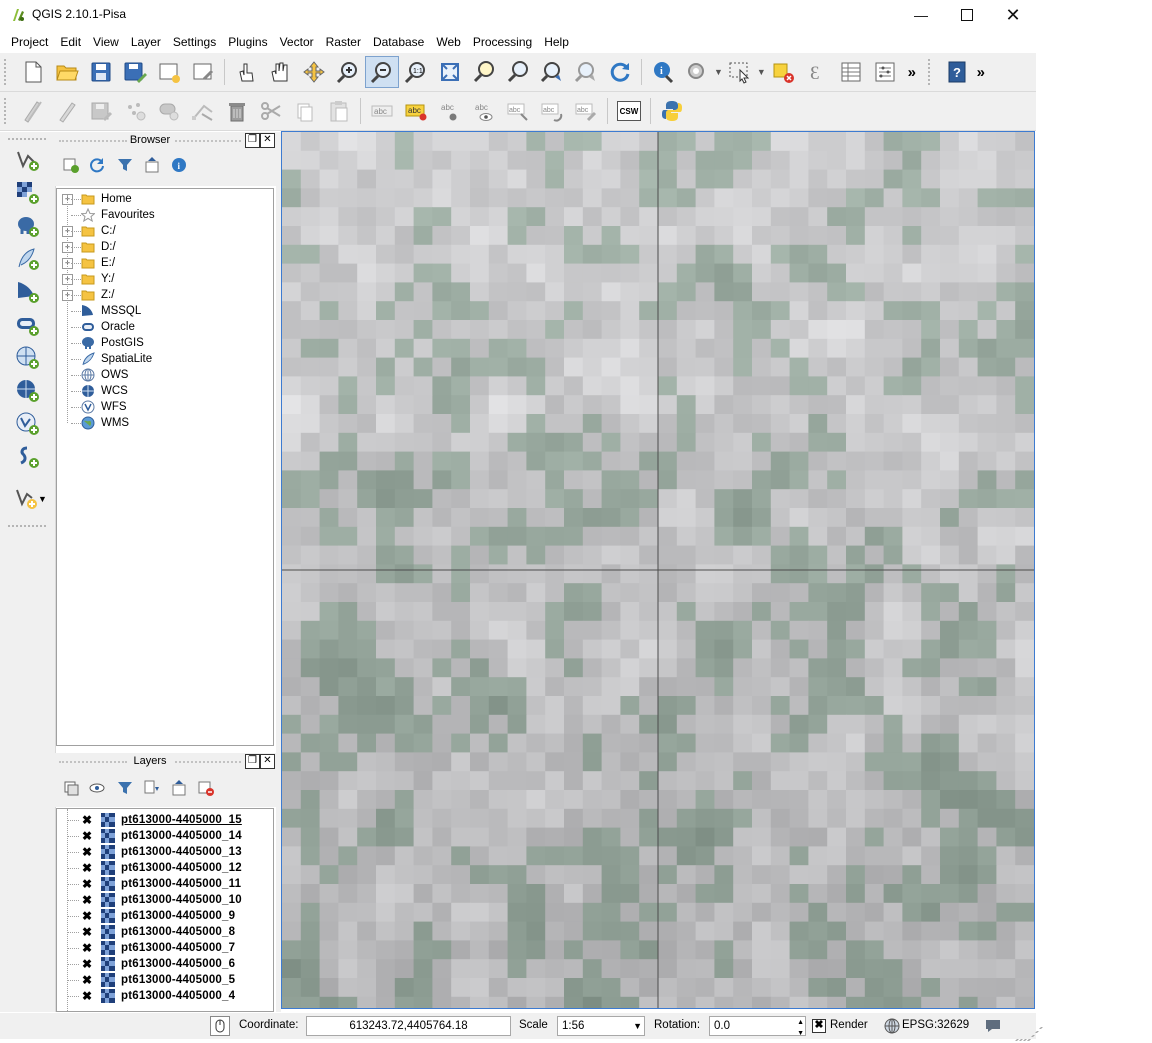 The image size is (1152, 1043). Describe the element at coordinates (382, 111) in the screenshot. I see `layer-labeling-options-button: abc` at that location.